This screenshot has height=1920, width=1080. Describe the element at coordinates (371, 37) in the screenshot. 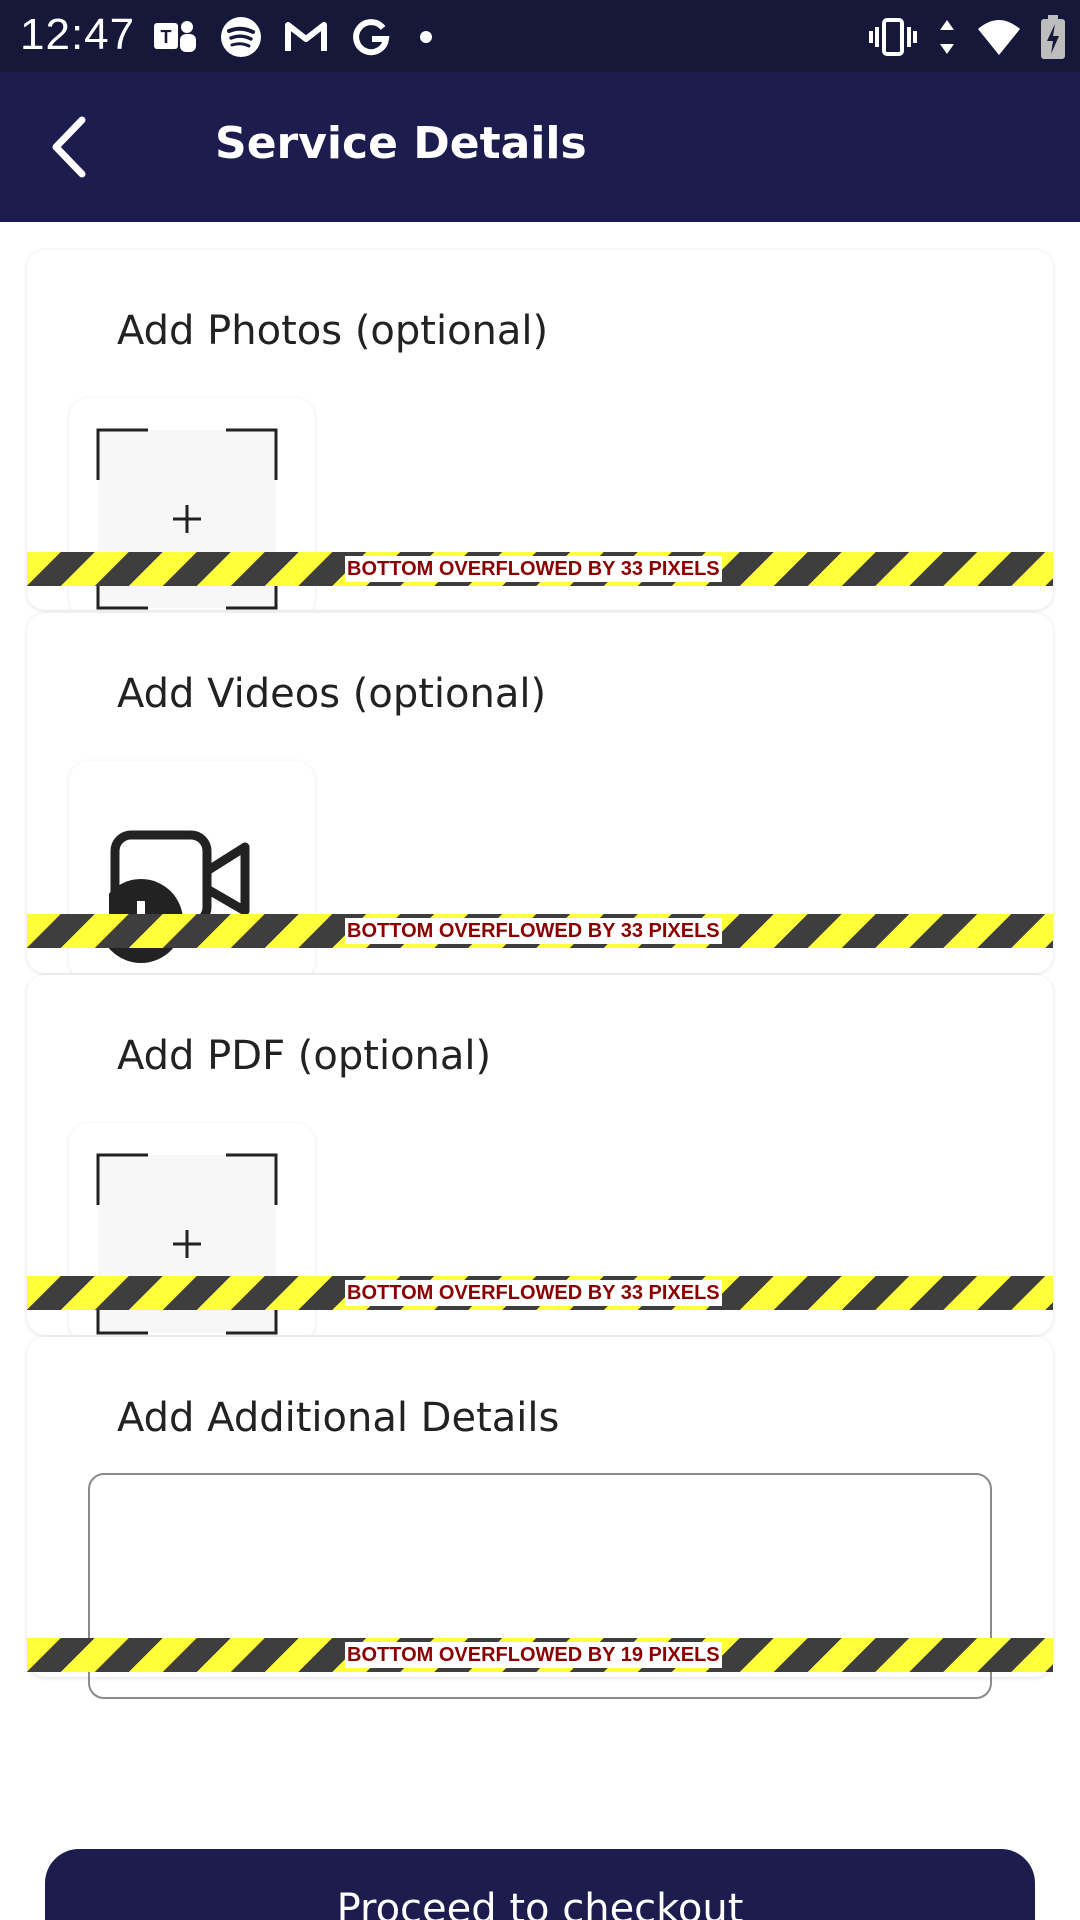

I see `google-icon` at that location.